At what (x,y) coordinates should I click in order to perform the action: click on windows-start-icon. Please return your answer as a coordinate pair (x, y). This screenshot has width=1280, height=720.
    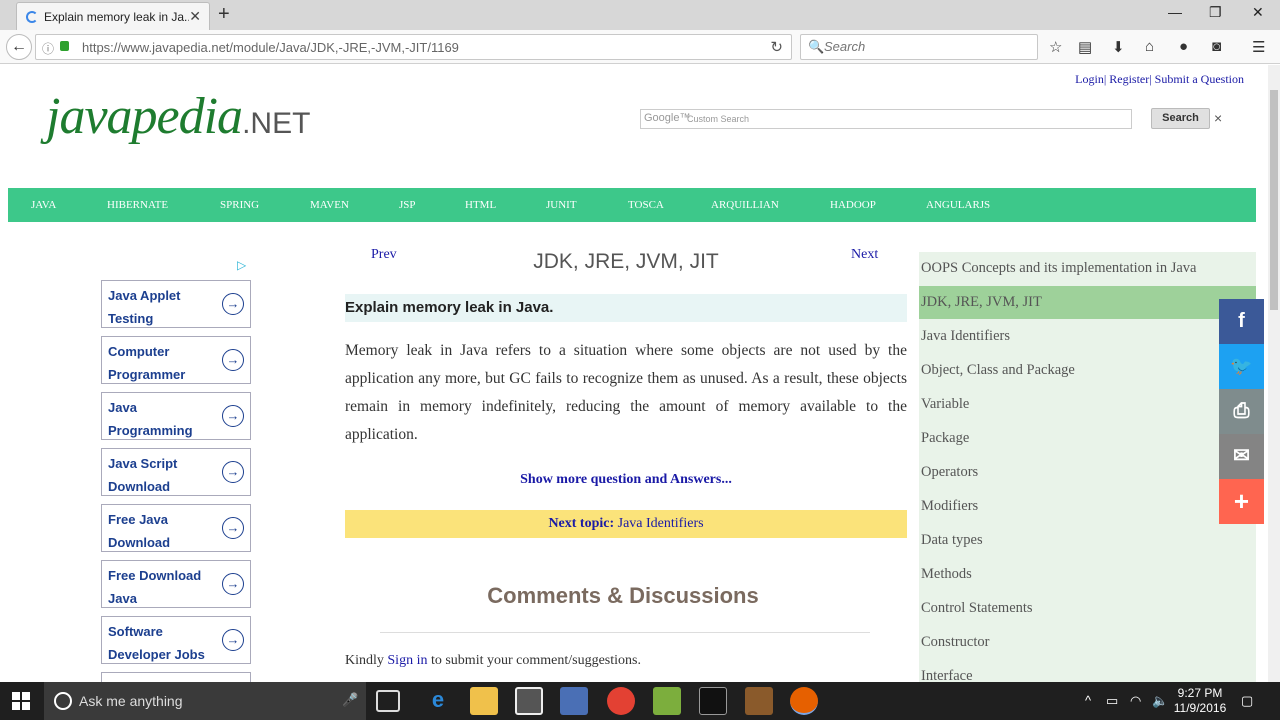
    Looking at the image, I should click on (21, 701).